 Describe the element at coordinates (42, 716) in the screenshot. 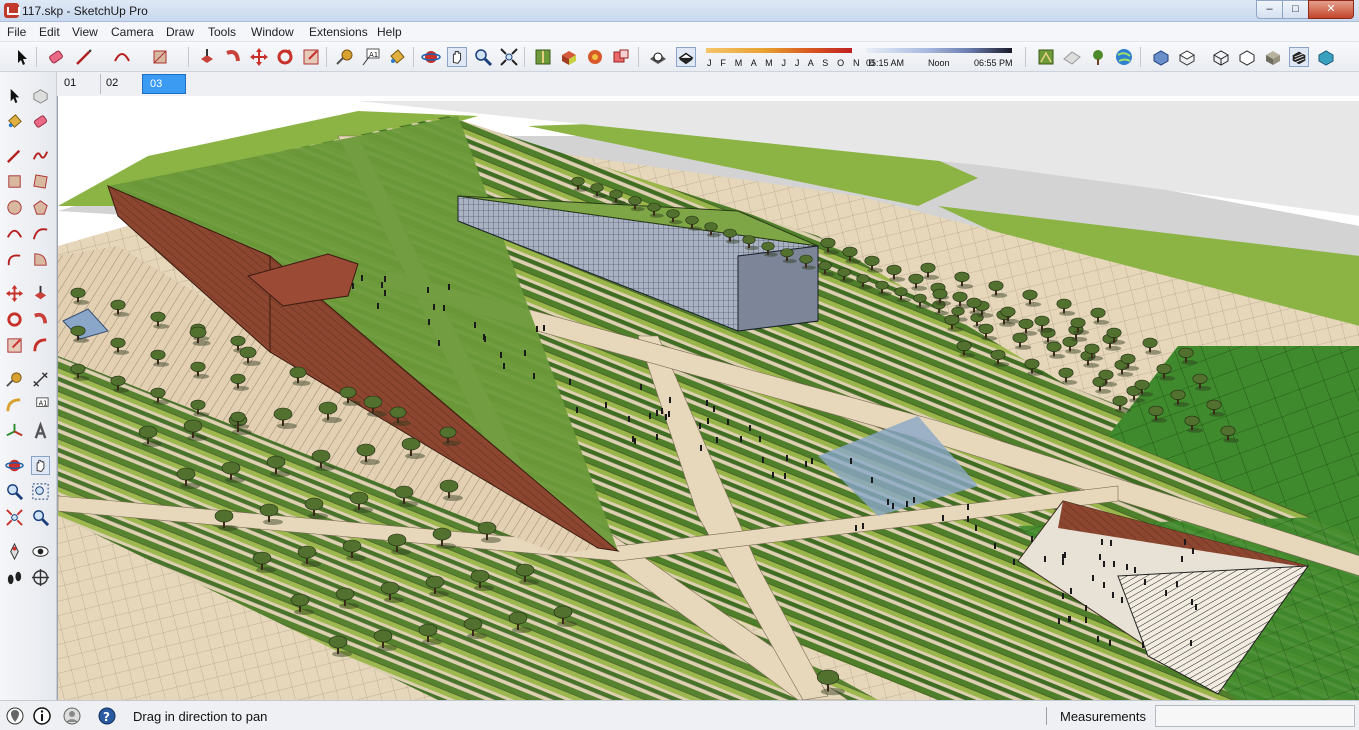

I see `credits-icon` at that location.